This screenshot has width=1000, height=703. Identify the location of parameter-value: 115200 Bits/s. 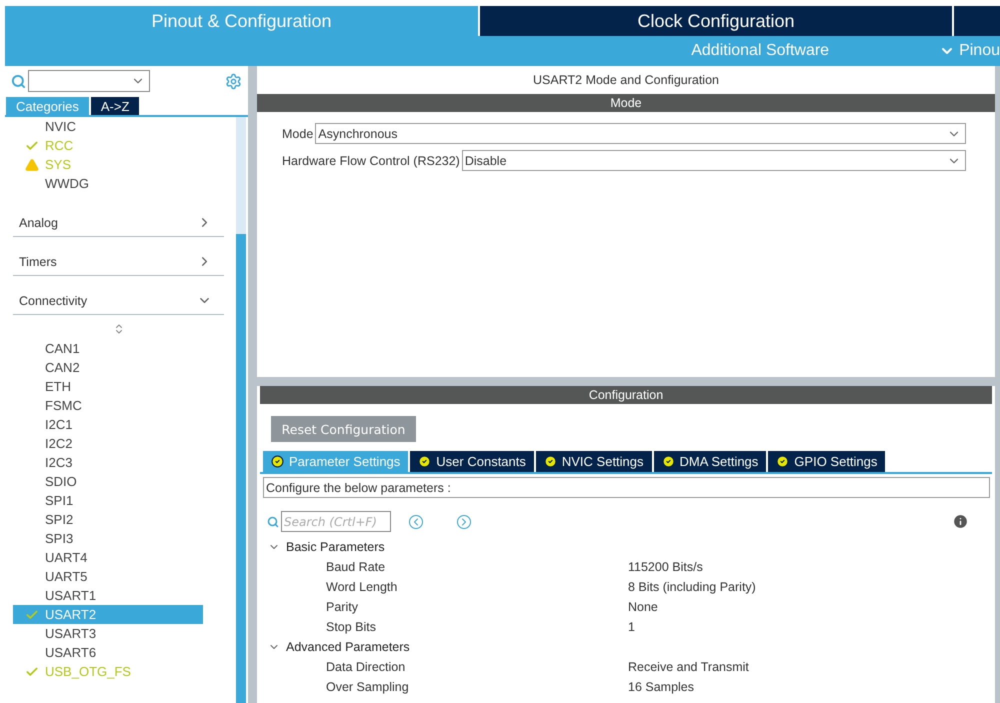
(665, 567).